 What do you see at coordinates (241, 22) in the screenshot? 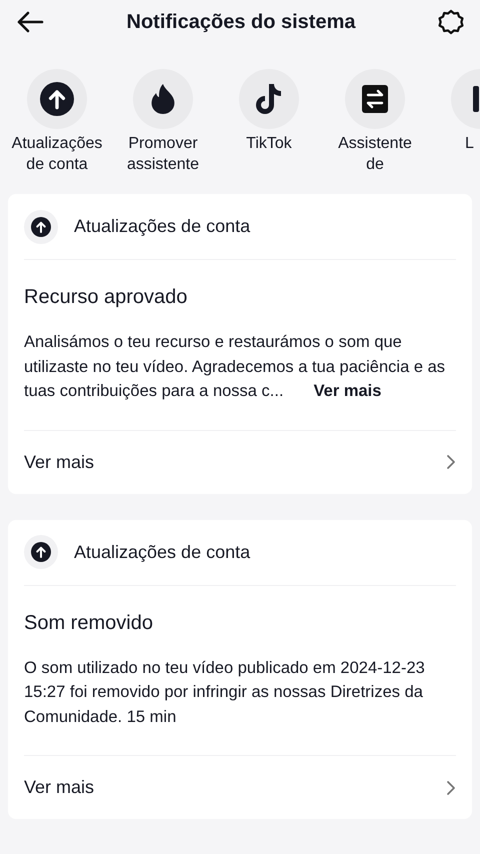
I see `page-title: Notificações do sistema` at bounding box center [241, 22].